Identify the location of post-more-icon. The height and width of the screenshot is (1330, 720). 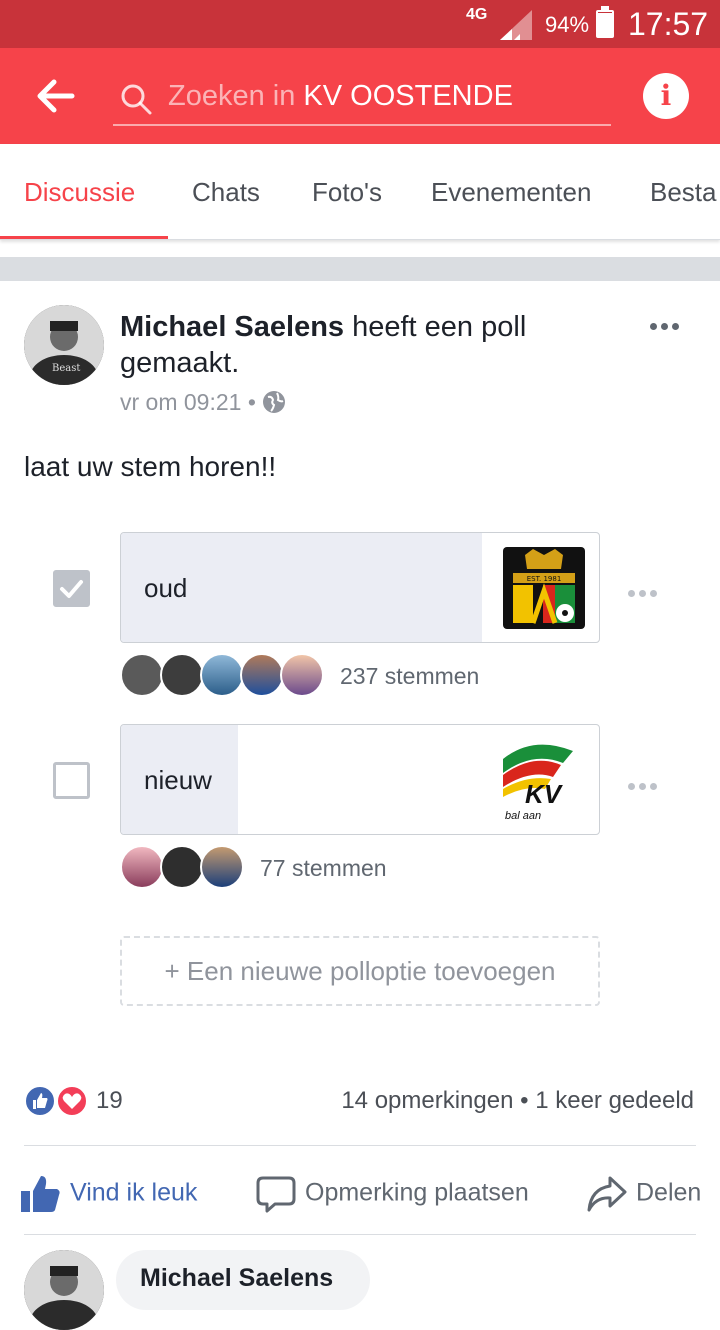
(666, 326).